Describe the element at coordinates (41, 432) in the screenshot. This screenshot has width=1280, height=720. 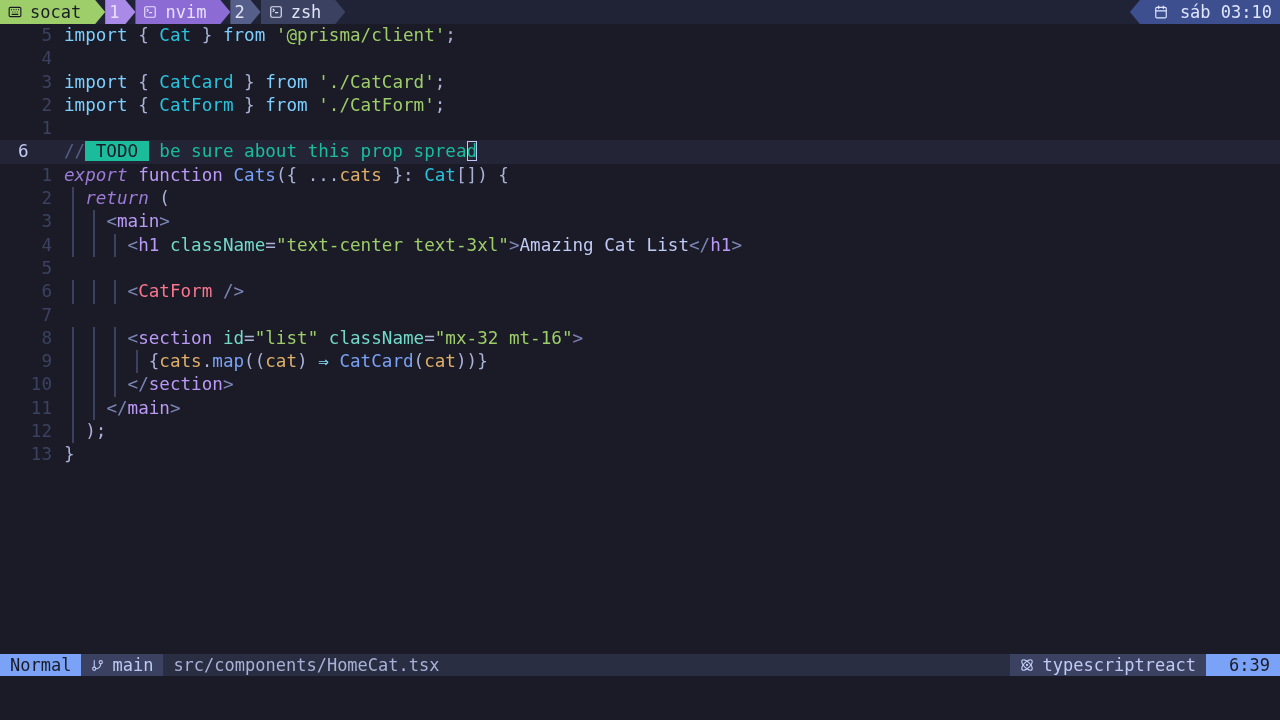
I see `line-number: 12` at that location.